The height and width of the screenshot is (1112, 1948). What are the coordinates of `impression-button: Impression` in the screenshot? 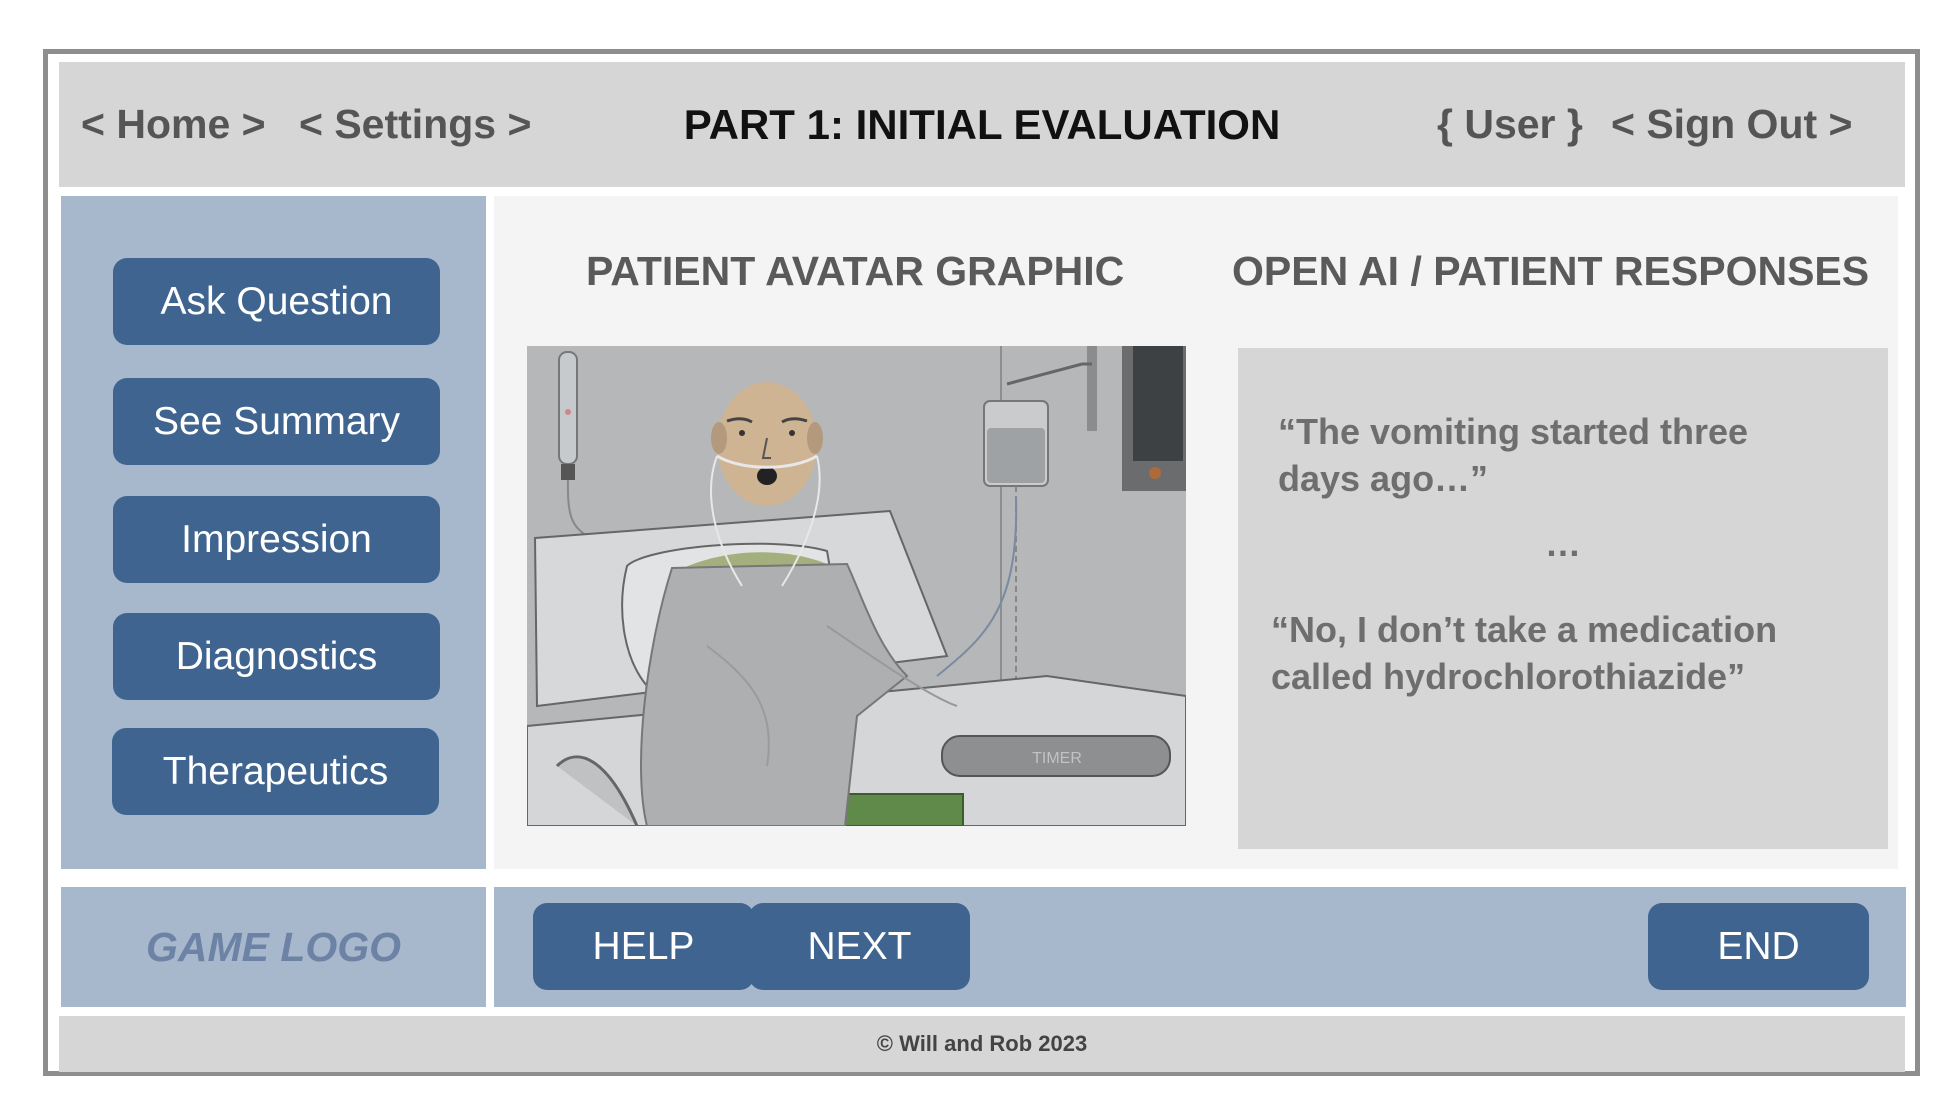 It's located at (276, 539).